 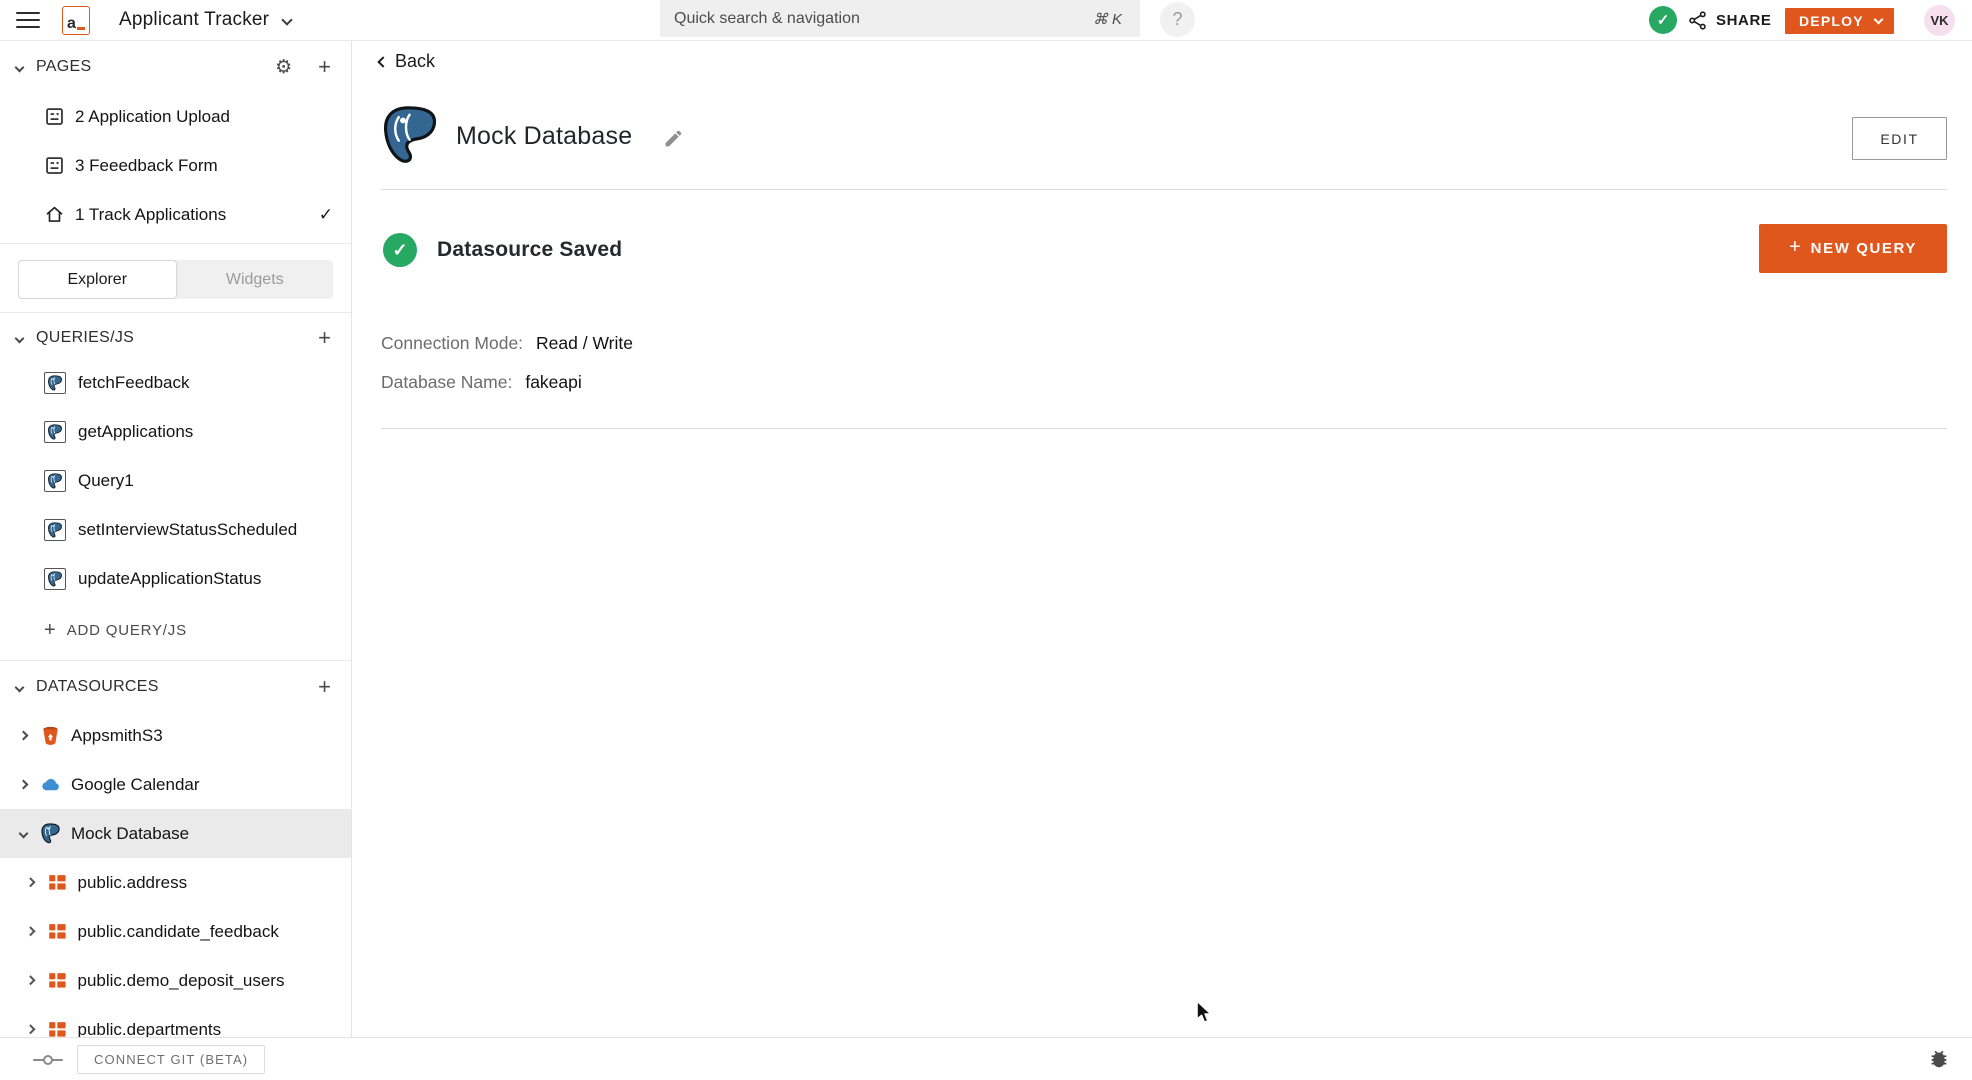 What do you see at coordinates (175, 687) in the screenshot?
I see `datasources-section-header: DATASOURCES +` at bounding box center [175, 687].